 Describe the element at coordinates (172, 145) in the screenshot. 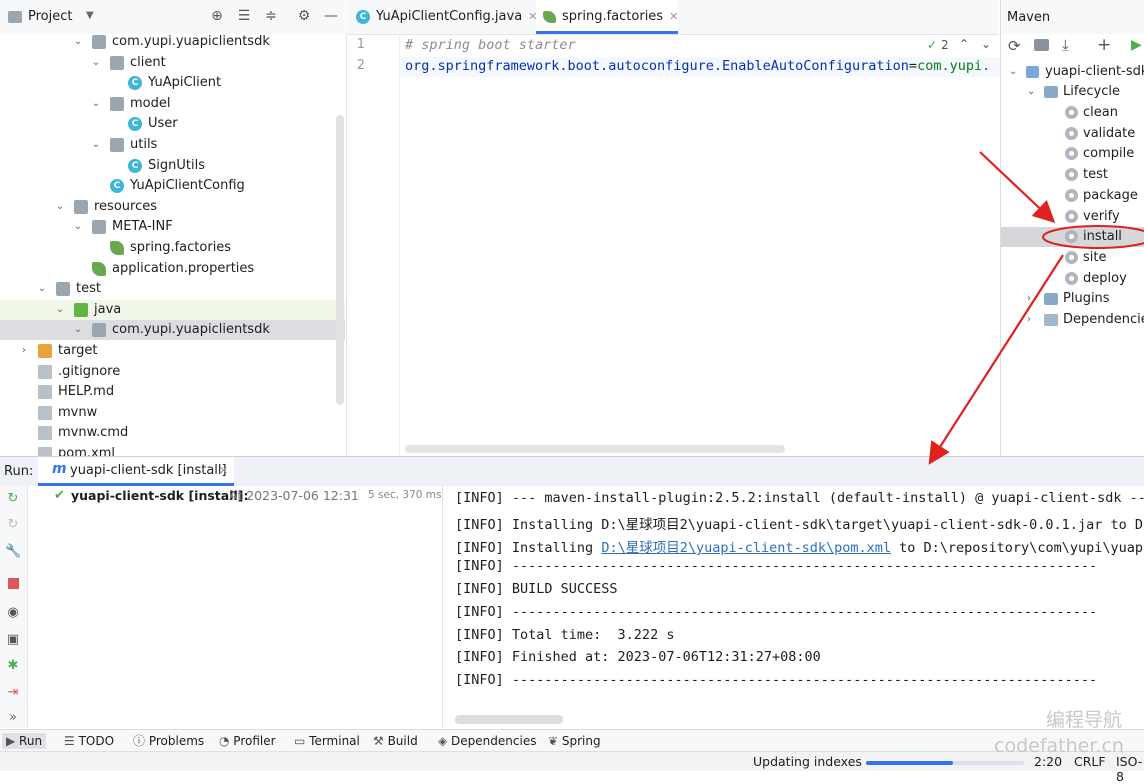

I see `tree-item: ⌄ utils` at that location.